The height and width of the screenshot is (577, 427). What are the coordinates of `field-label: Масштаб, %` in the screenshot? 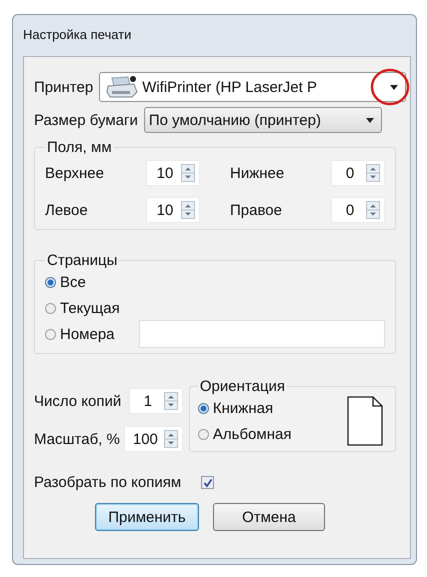 It's located at (77, 439).